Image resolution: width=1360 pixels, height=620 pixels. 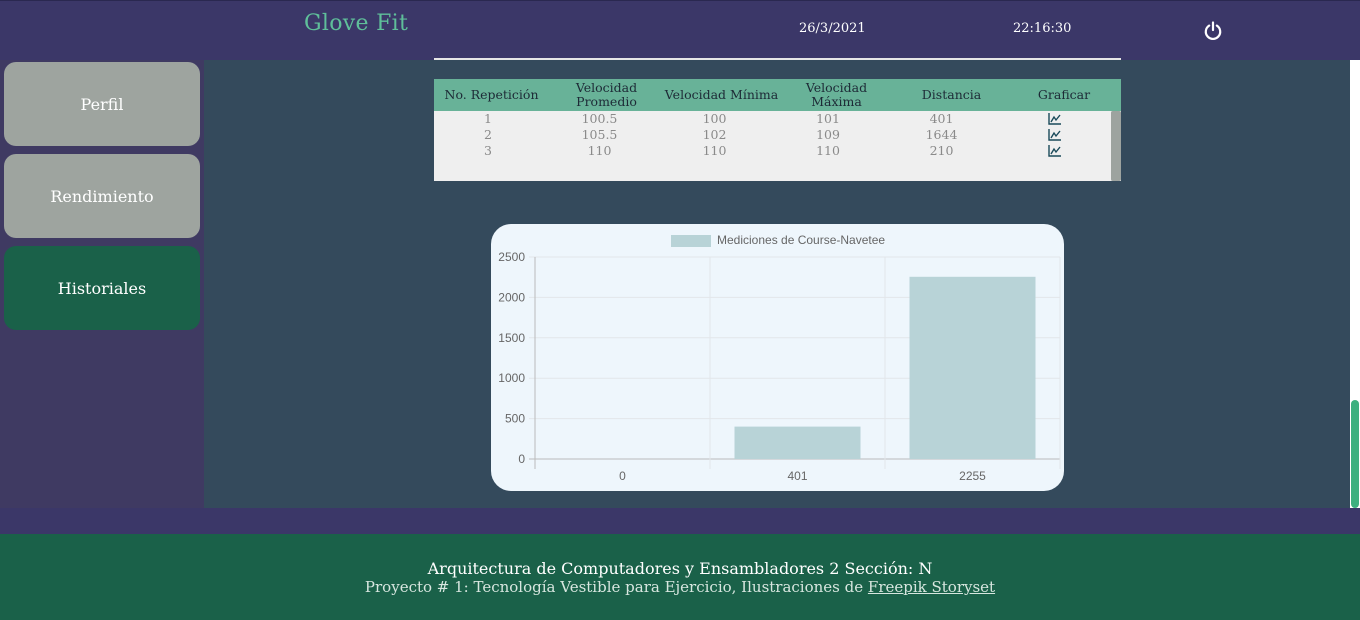 What do you see at coordinates (491, 94) in the screenshot?
I see `column-header: No. Repetición` at bounding box center [491, 94].